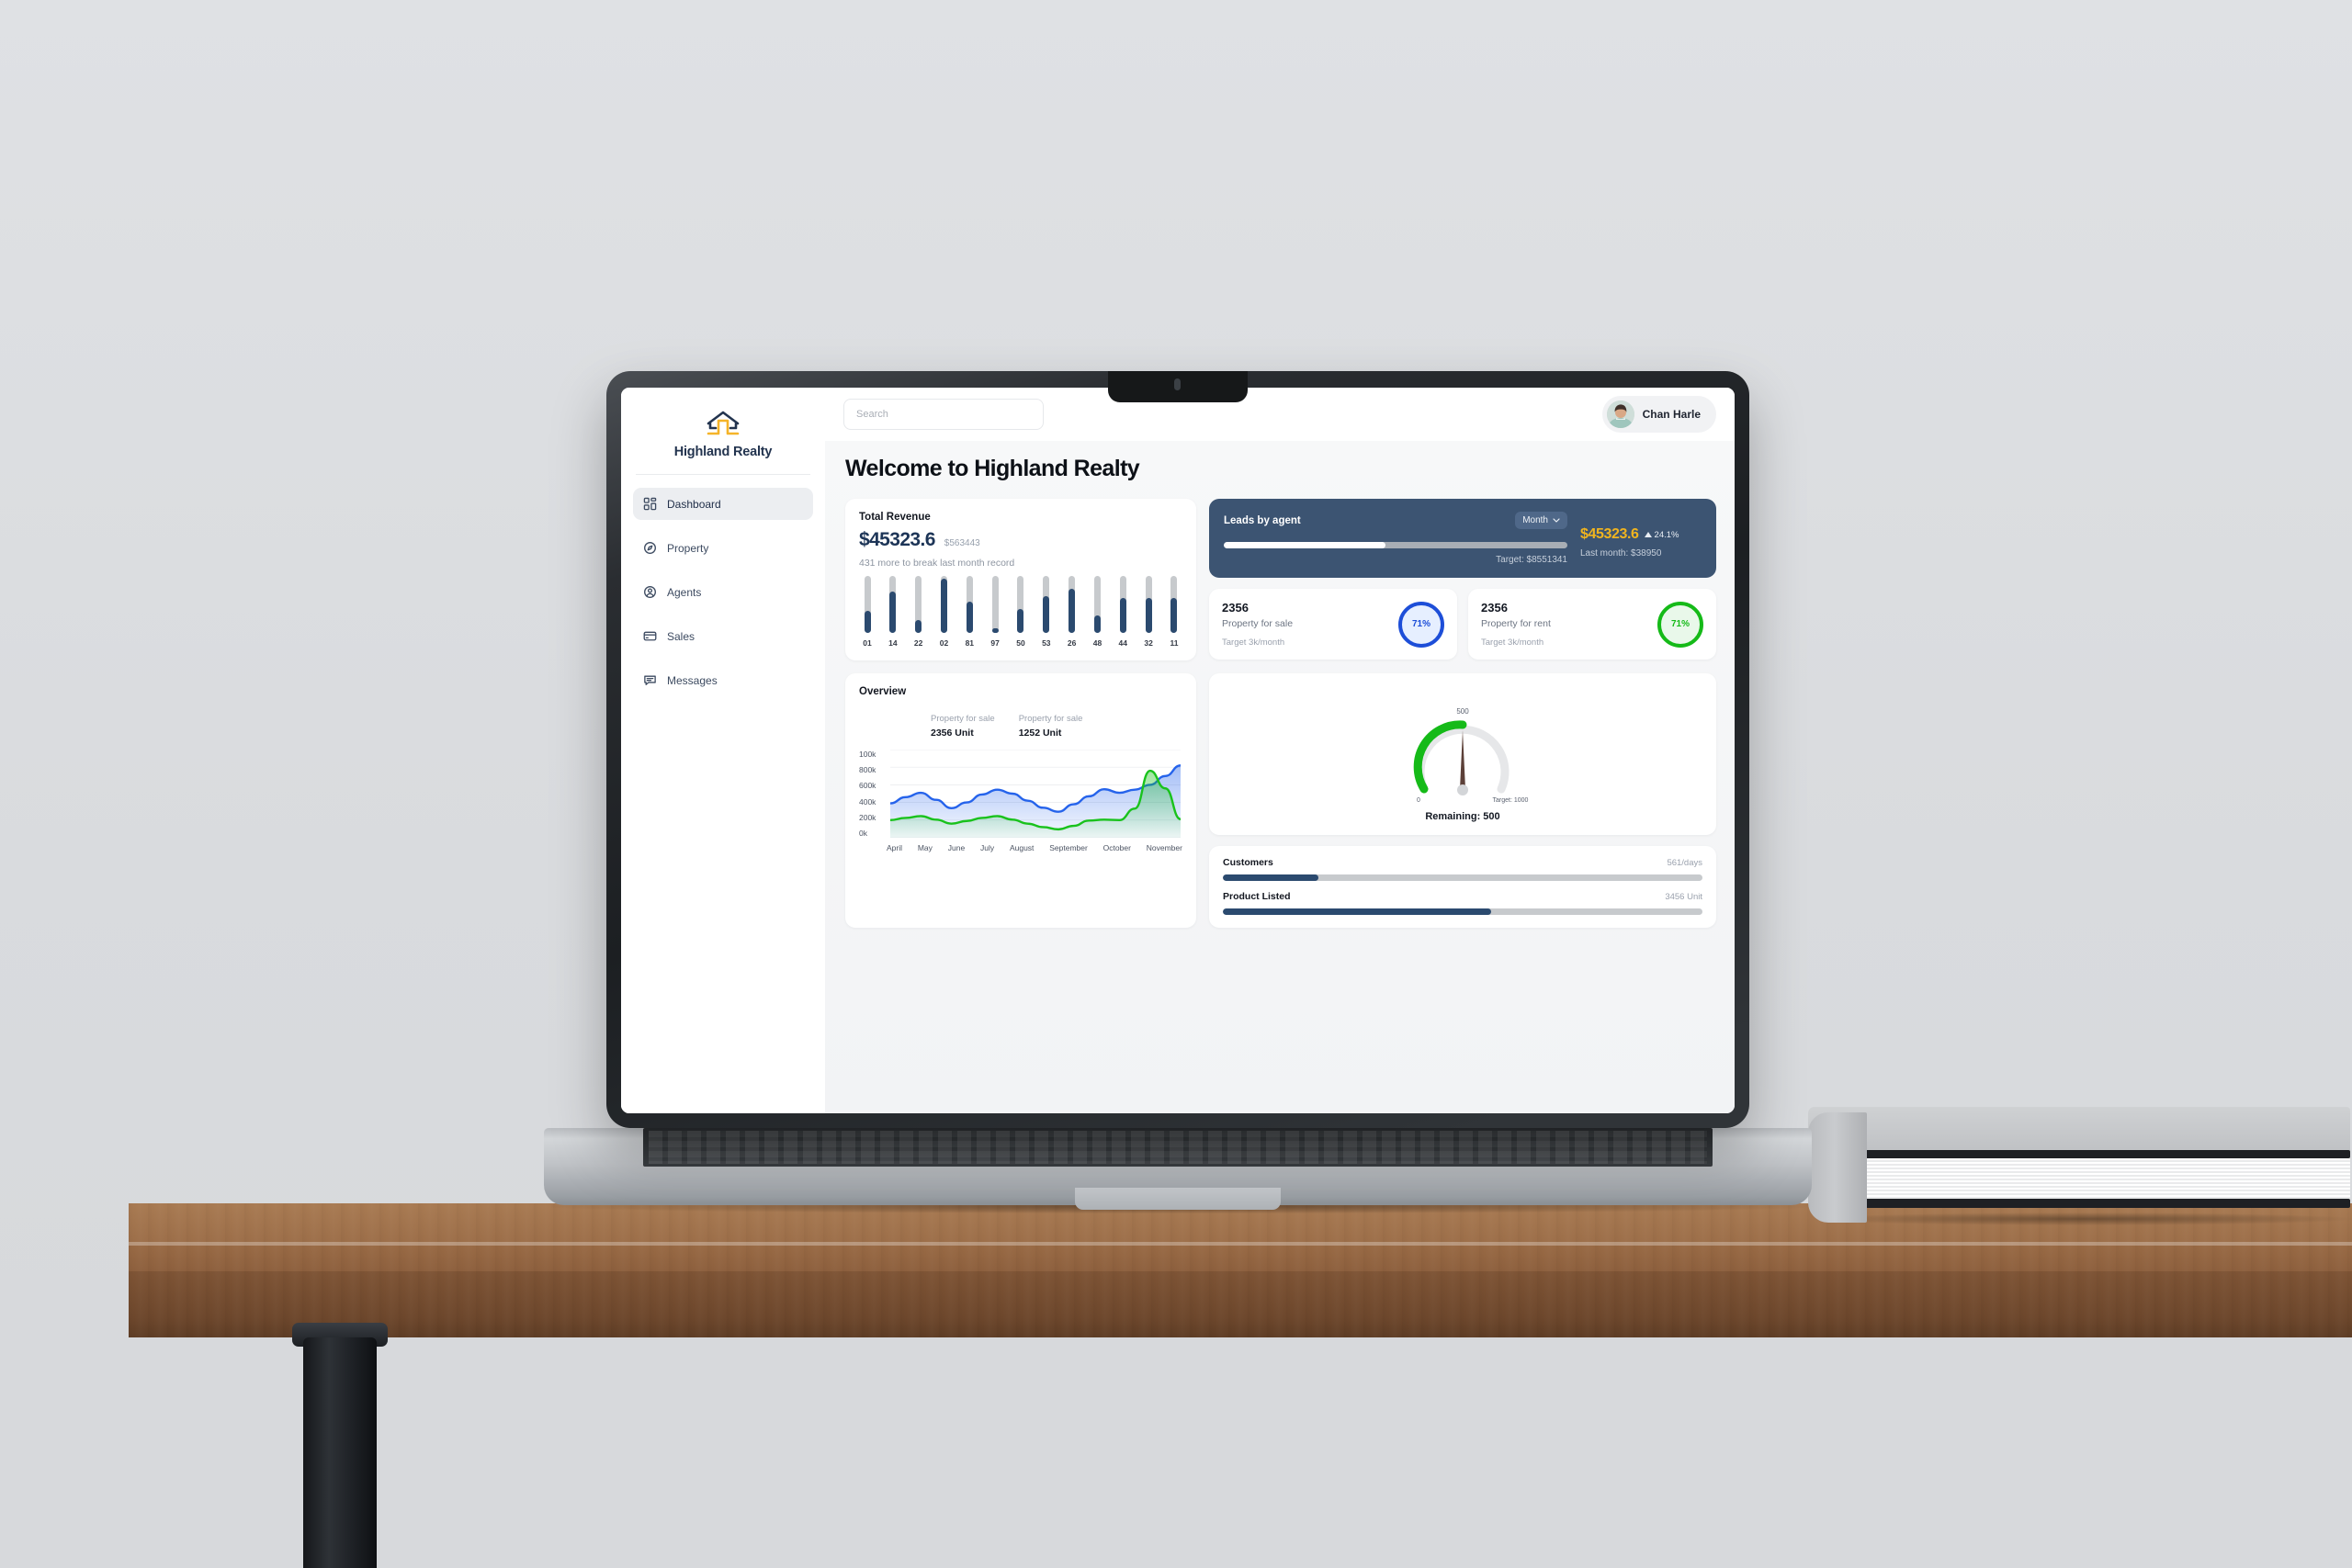 This screenshot has width=2352, height=1568. I want to click on sidebar-item-label: Dashboard, so click(694, 504).